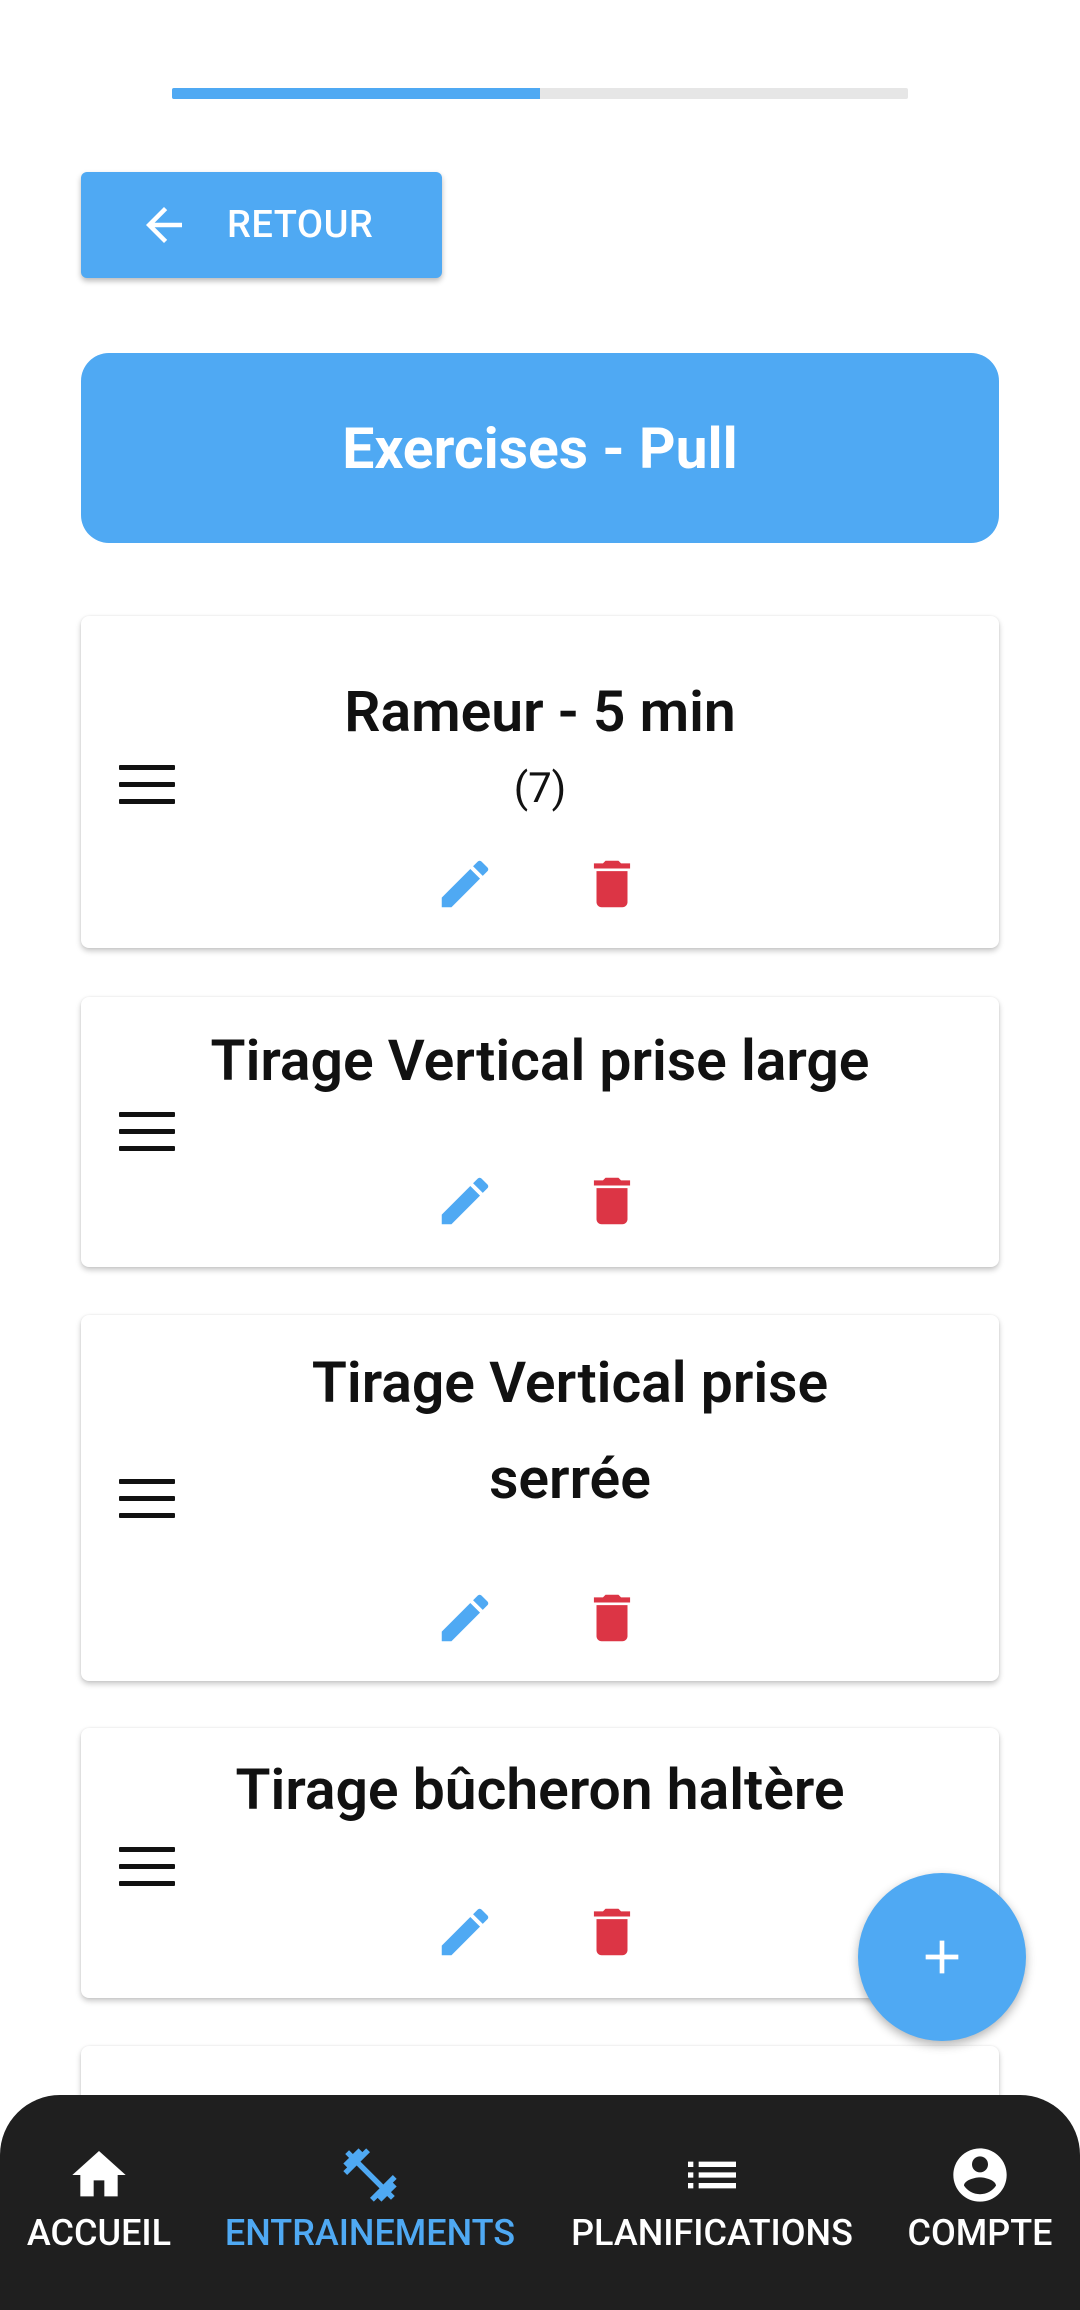  I want to click on back-button: RETOUR, so click(261, 225).